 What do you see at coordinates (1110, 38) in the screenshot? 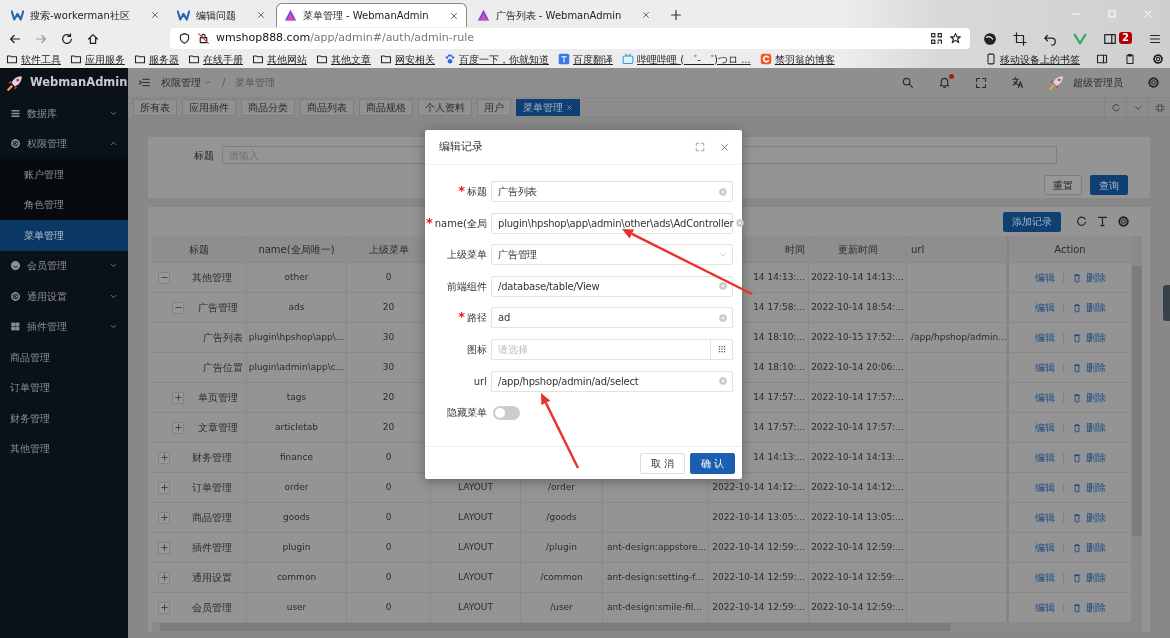
I see `extension-icon` at bounding box center [1110, 38].